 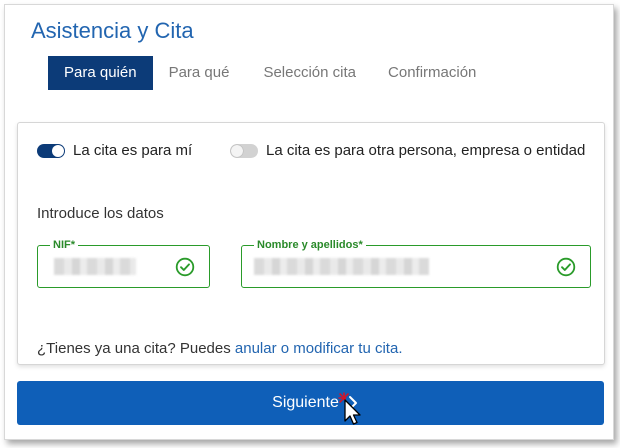 I want to click on toggle-self: La cita es para mí, so click(x=114, y=150).